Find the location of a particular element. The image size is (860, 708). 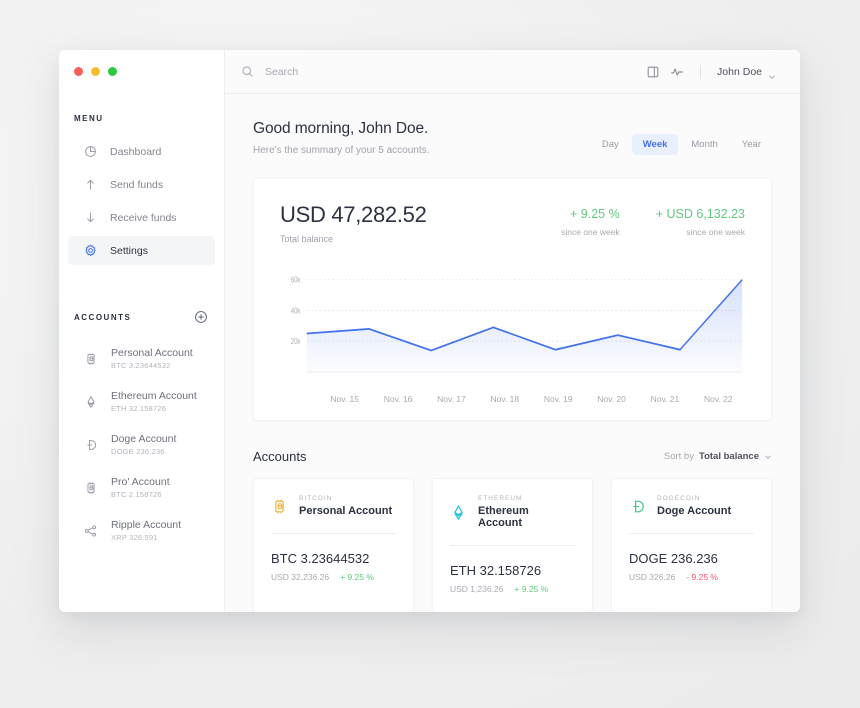

balance-chart: 20k 40k 60k is located at coordinates (512, 326).